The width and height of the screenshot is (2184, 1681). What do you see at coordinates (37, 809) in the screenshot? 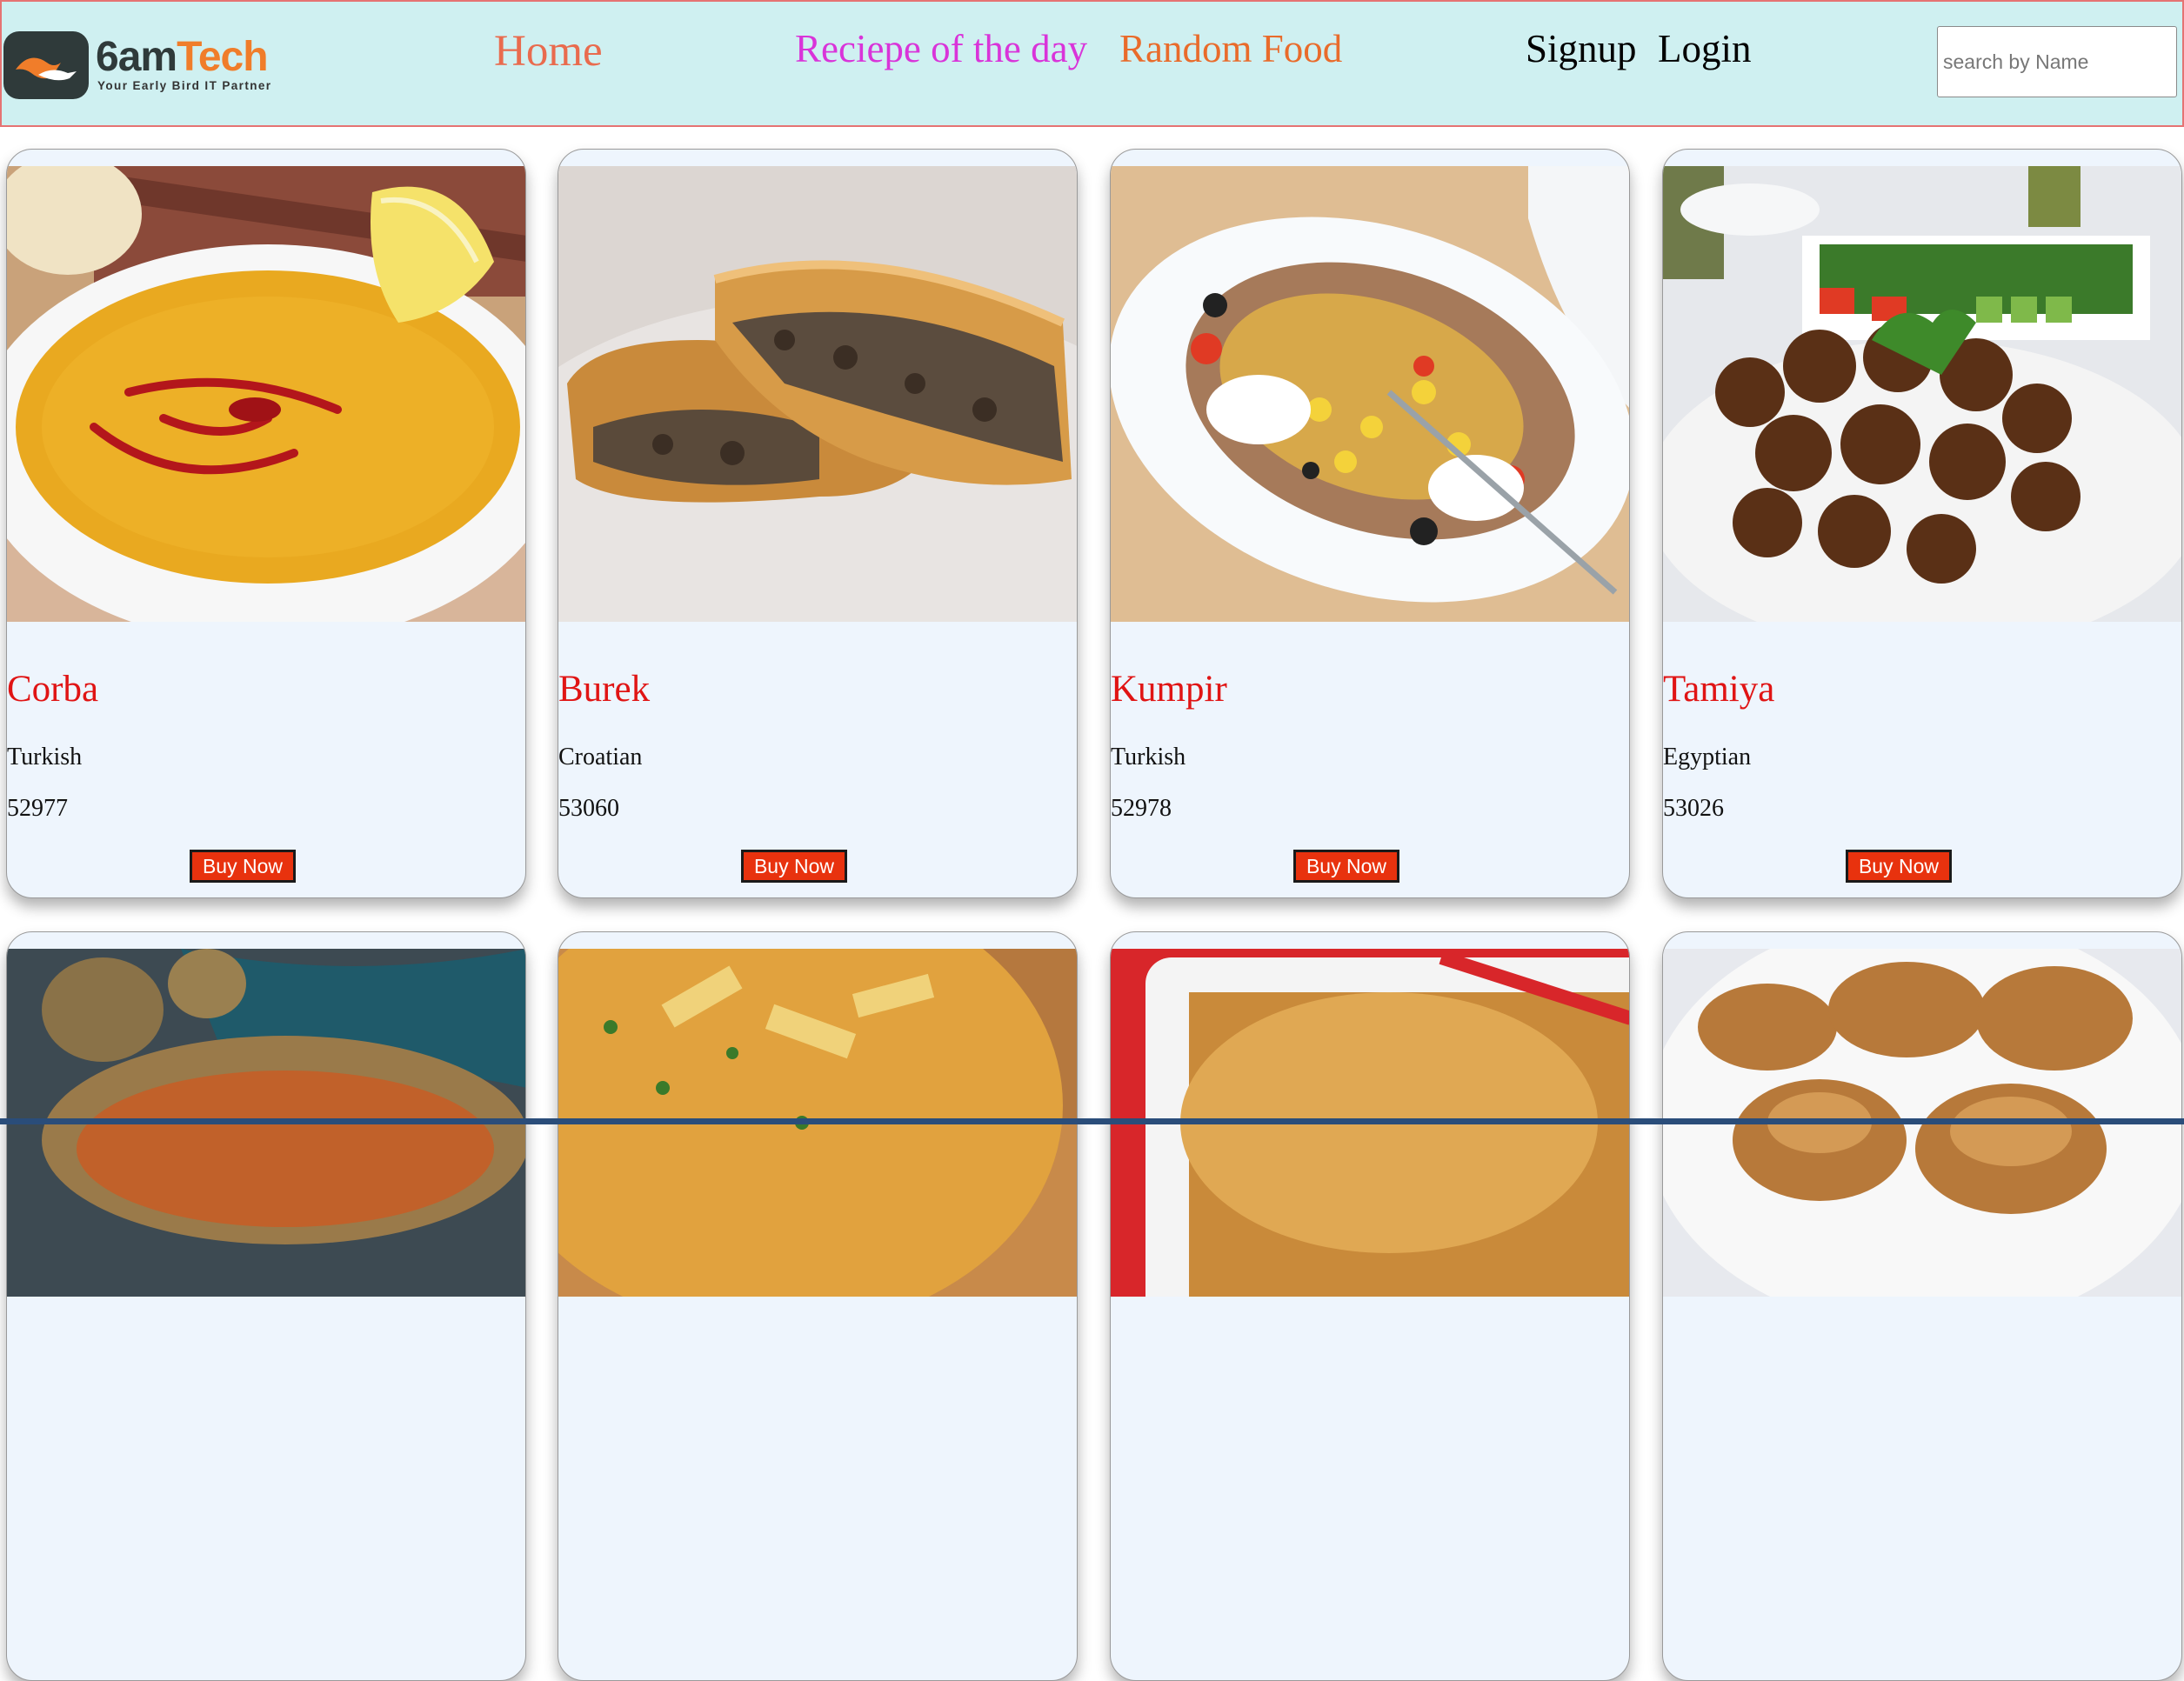
I see `food-id: 52977` at bounding box center [37, 809].